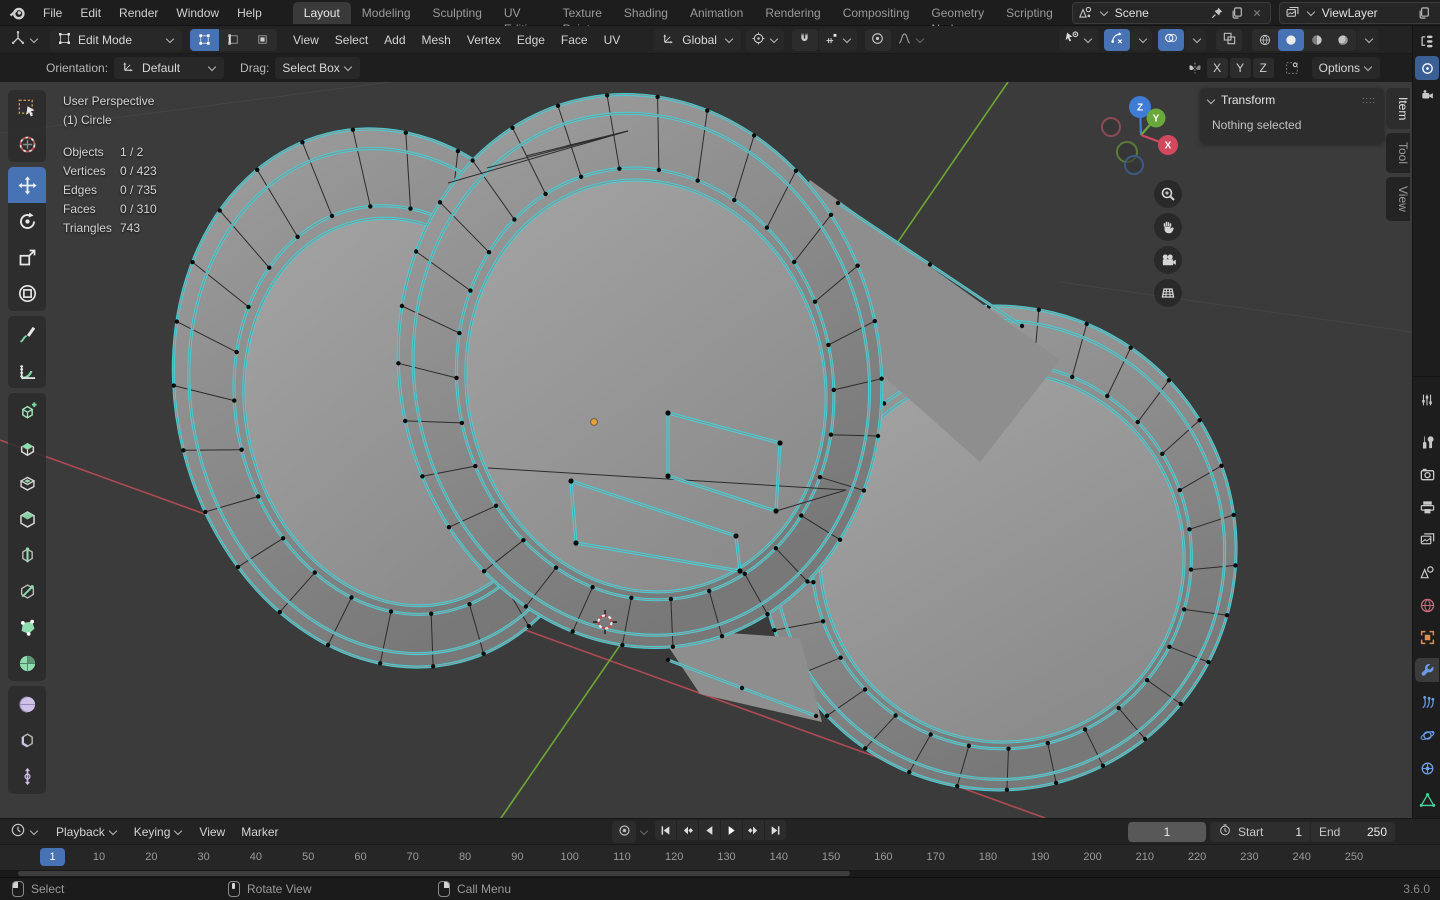 The width and height of the screenshot is (1440, 900). Describe the element at coordinates (1398, 109) in the screenshot. I see `sidebar-tab-item: Item` at that location.